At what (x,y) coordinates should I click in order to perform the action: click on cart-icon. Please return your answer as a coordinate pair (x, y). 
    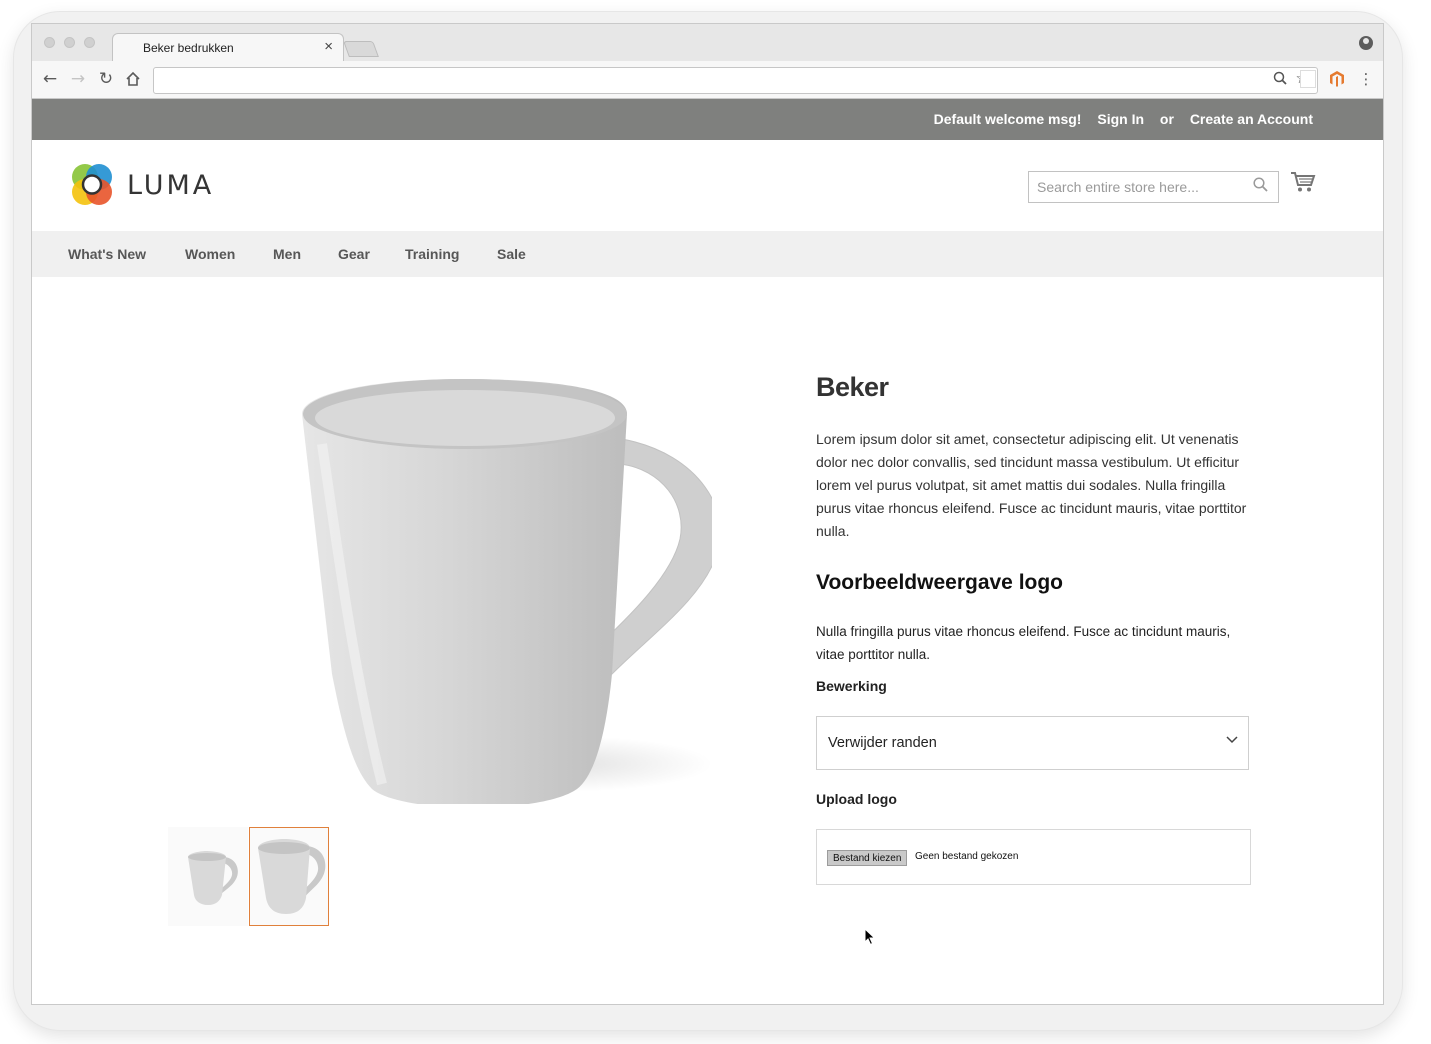
    Looking at the image, I should click on (1303, 183).